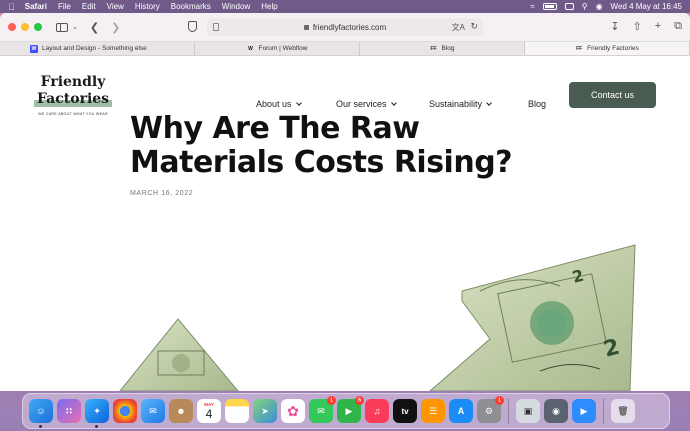 The height and width of the screenshot is (431, 690). What do you see at coordinates (322, 409) in the screenshot?
I see `messages-icon: ✉ 1` at bounding box center [322, 409].